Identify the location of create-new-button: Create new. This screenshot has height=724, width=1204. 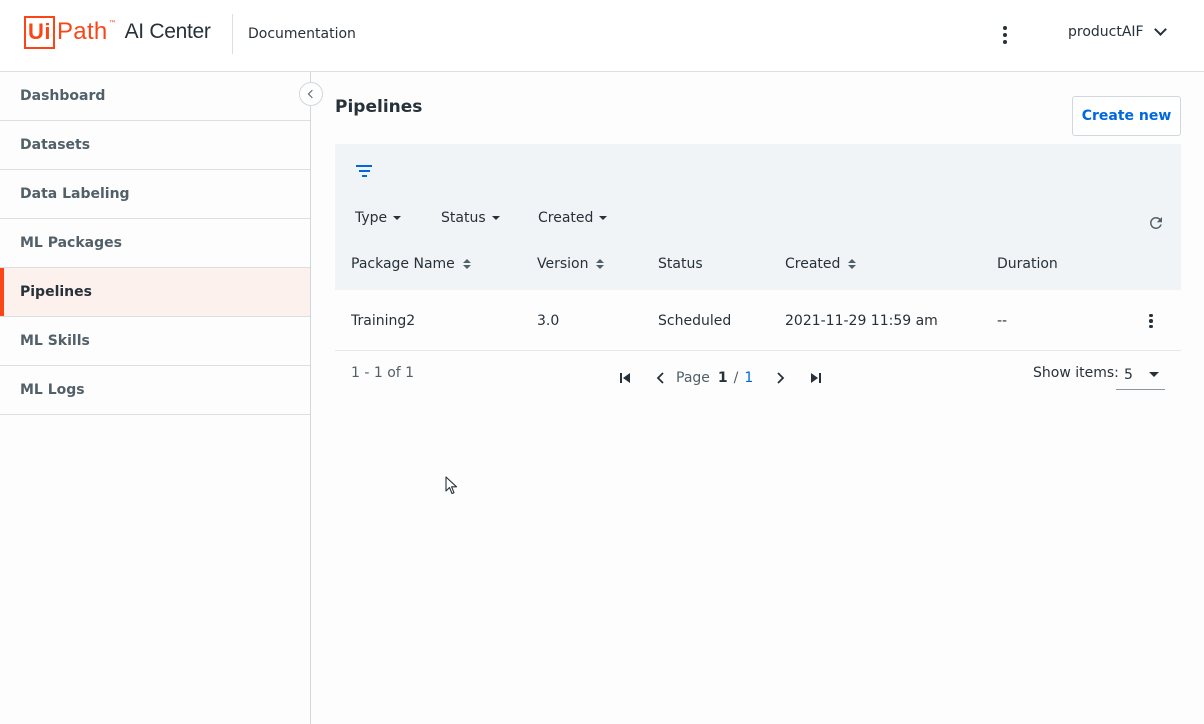
(1126, 116).